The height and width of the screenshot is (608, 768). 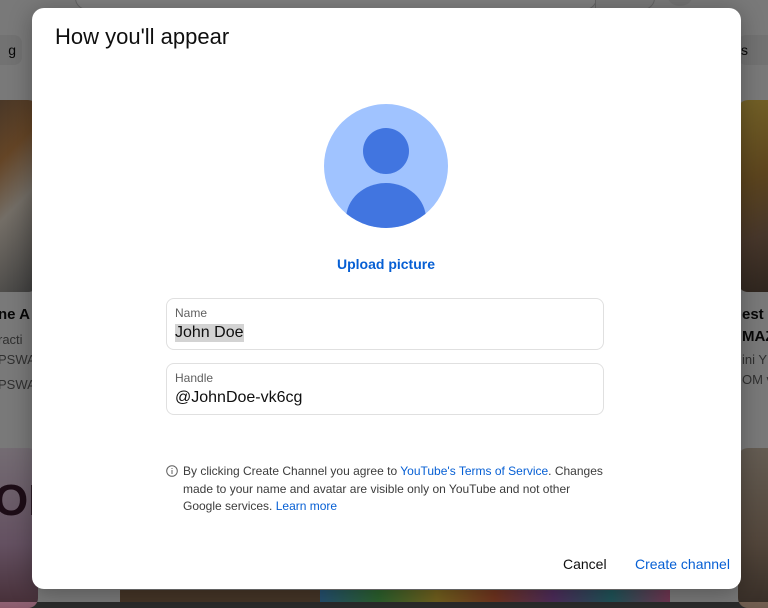 What do you see at coordinates (172, 471) in the screenshot?
I see `info-icon` at bounding box center [172, 471].